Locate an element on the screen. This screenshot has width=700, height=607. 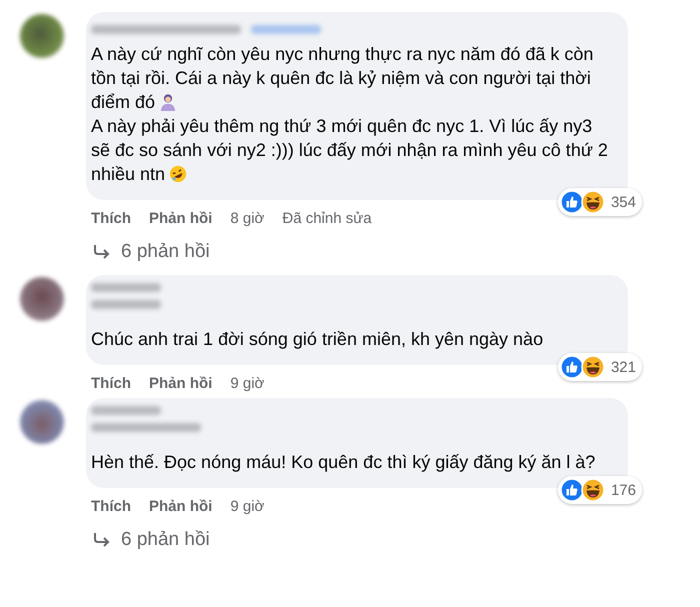
reaction-summary: 176 is located at coordinates (600, 490).